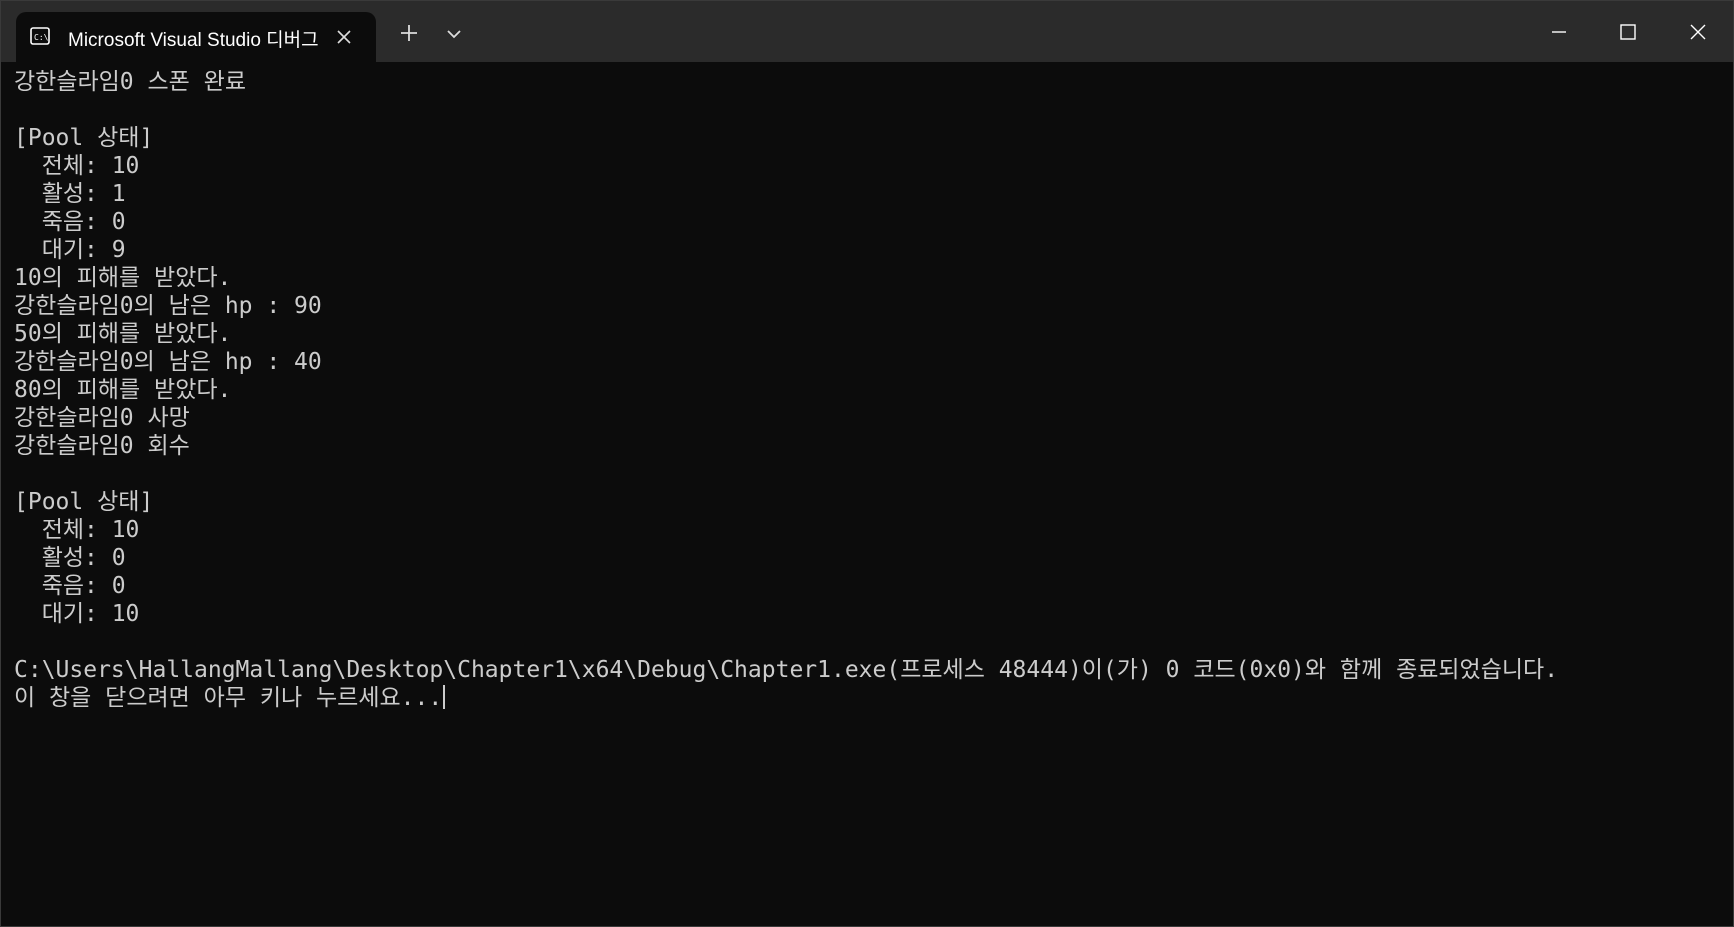 The width and height of the screenshot is (1734, 927). Describe the element at coordinates (70, 250) in the screenshot. I see `console-line: 대기: 9` at that location.